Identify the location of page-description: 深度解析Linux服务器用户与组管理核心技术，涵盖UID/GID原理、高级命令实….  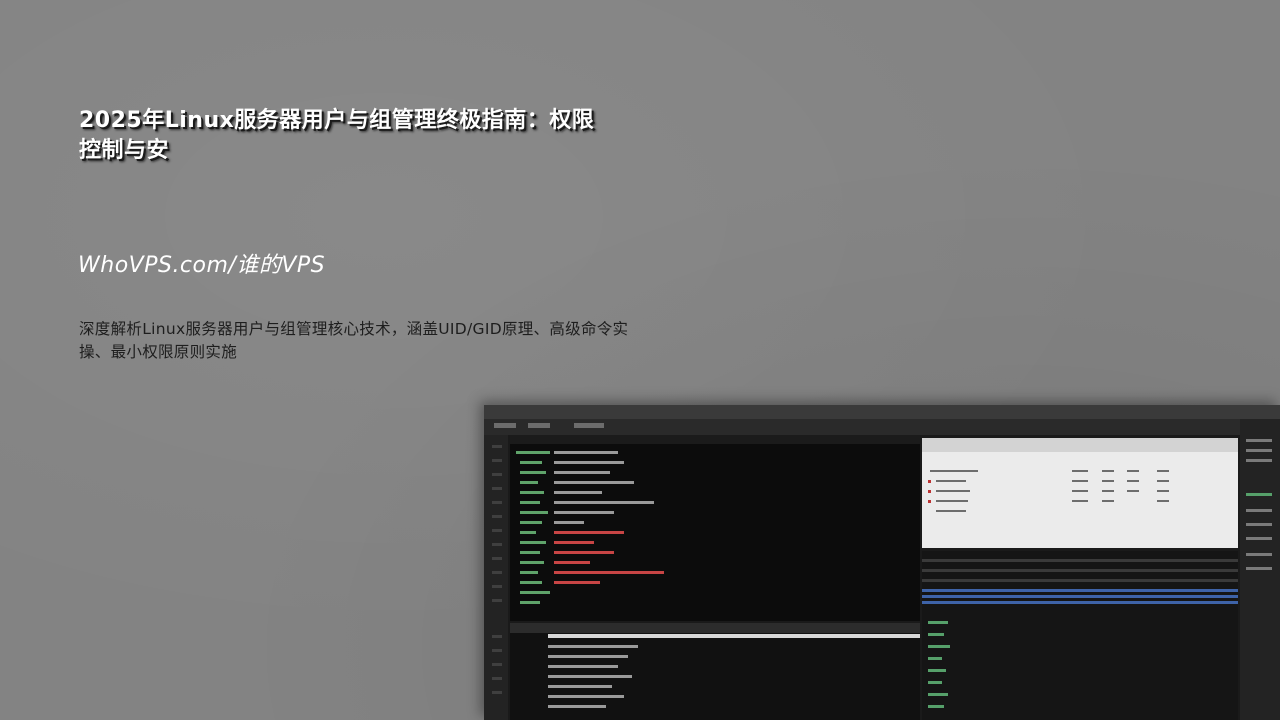
(354, 340).